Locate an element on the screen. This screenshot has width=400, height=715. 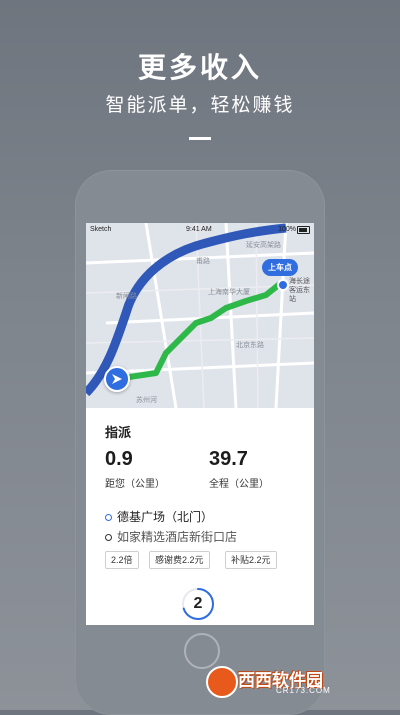
status-bar: Sketch 9:41 AM 100% is located at coordinates (200, 230).